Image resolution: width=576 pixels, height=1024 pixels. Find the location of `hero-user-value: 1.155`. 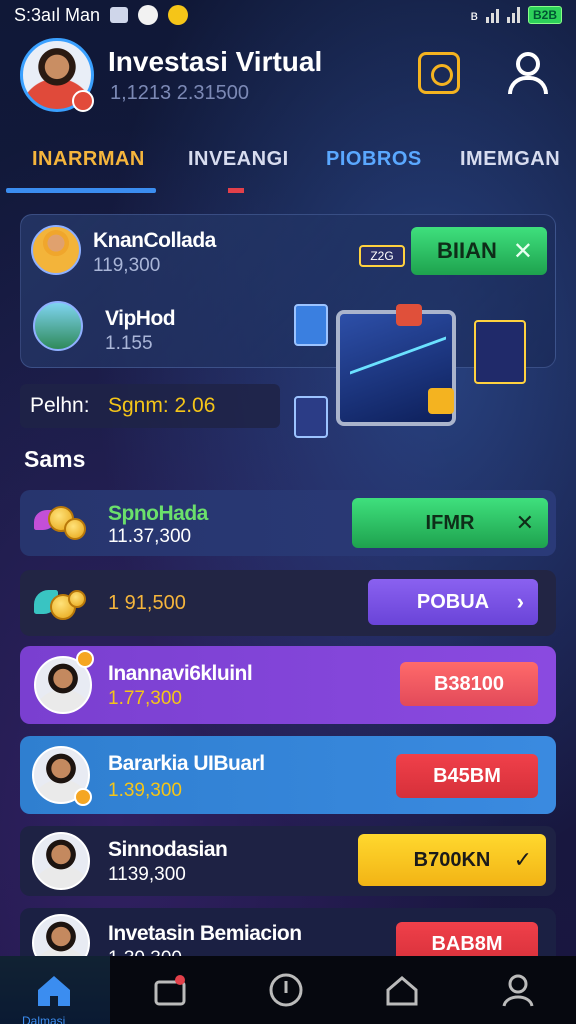

hero-user-value: 1.155 is located at coordinates (129, 343).